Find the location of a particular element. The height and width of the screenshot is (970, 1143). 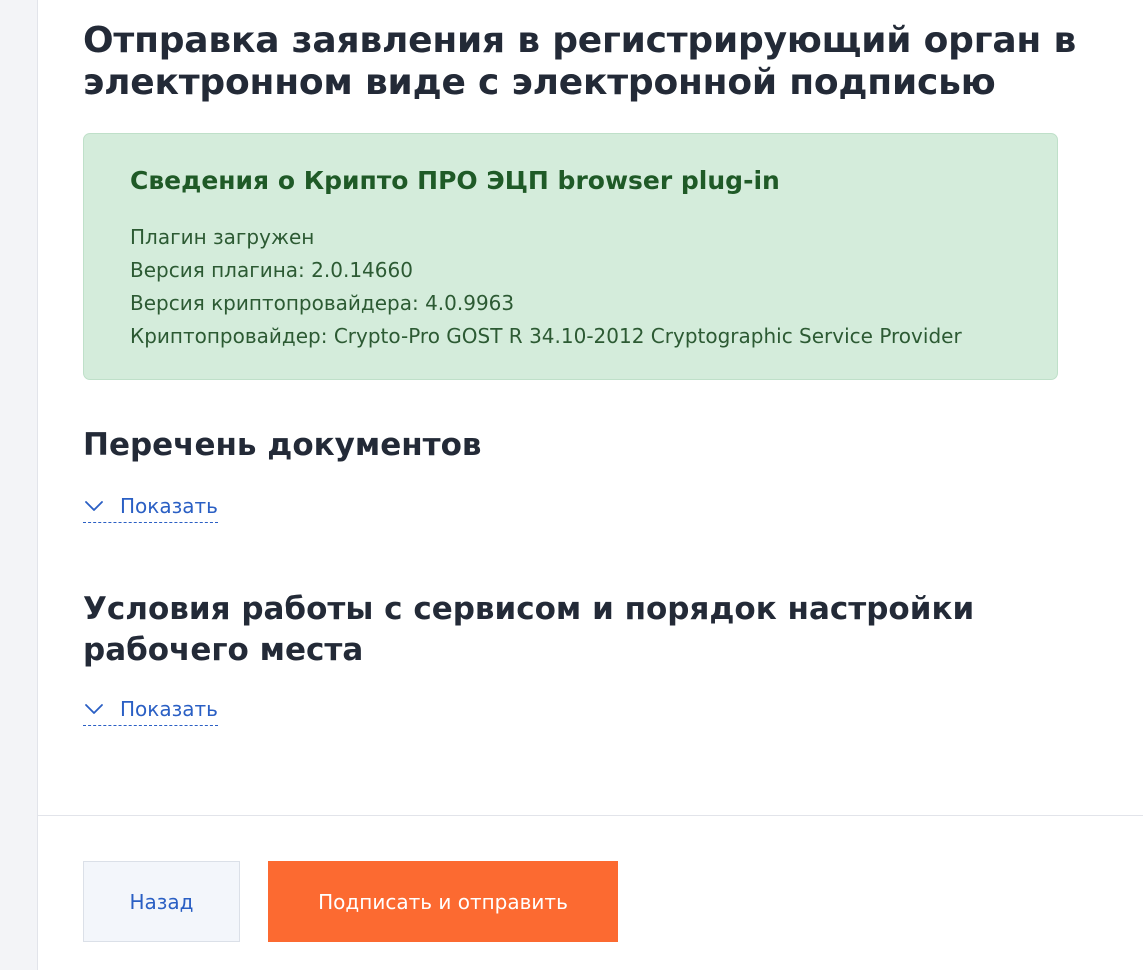

left-sidebar-strip is located at coordinates (19, 485).